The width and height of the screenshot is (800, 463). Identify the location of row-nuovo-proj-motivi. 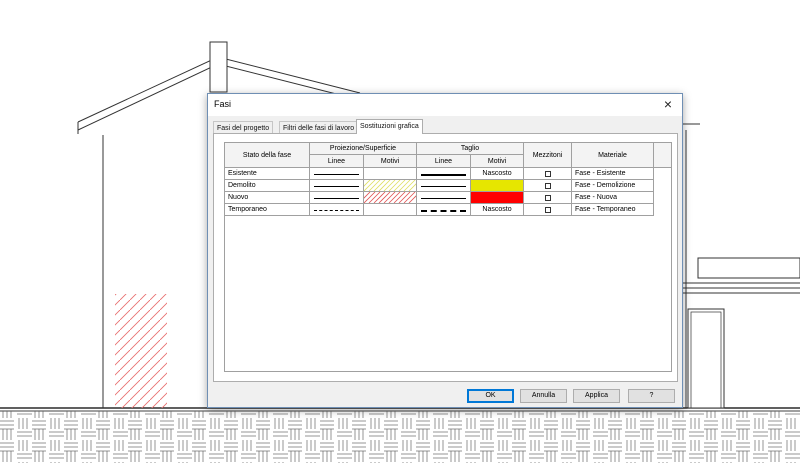
(390, 198).